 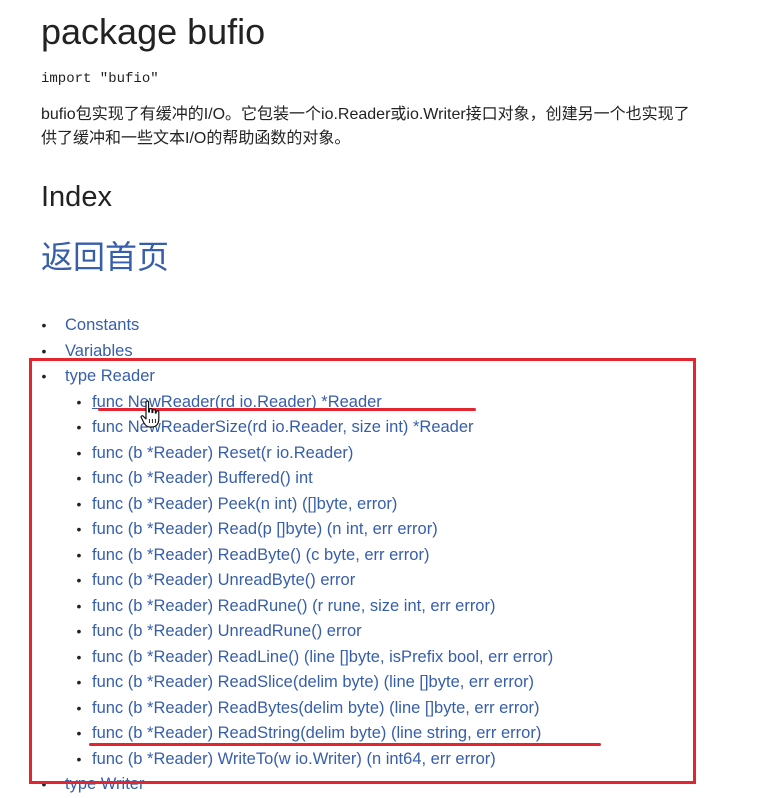 What do you see at coordinates (100, 79) in the screenshot?
I see `import-statement: import "bufio"` at bounding box center [100, 79].